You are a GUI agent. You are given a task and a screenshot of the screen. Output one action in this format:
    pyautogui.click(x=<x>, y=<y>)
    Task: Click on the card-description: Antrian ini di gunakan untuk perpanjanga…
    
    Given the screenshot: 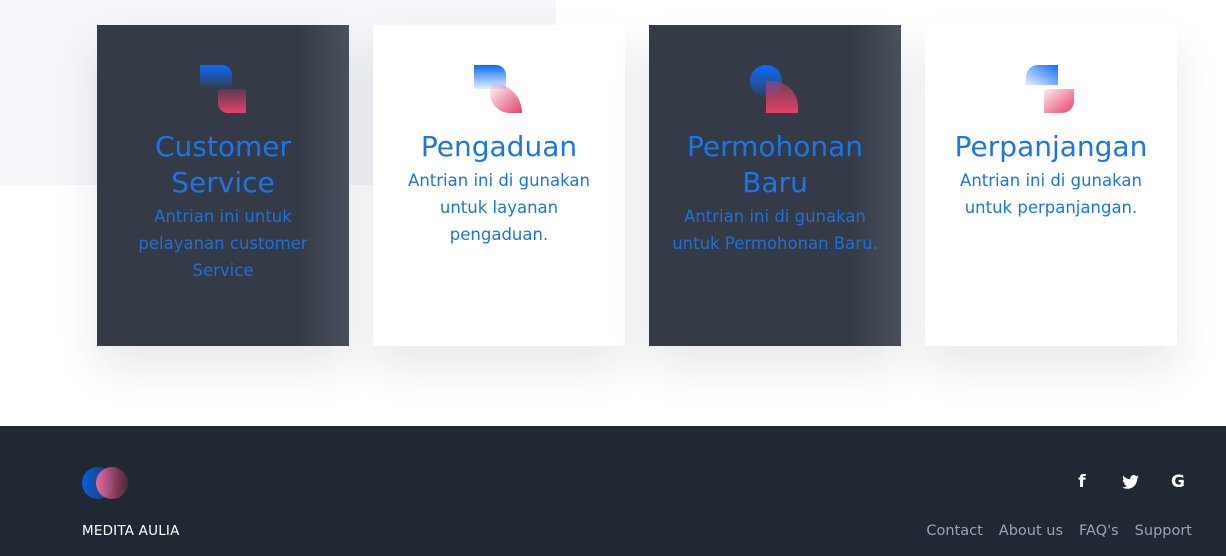 What is the action you would take?
    pyautogui.click(x=1051, y=194)
    